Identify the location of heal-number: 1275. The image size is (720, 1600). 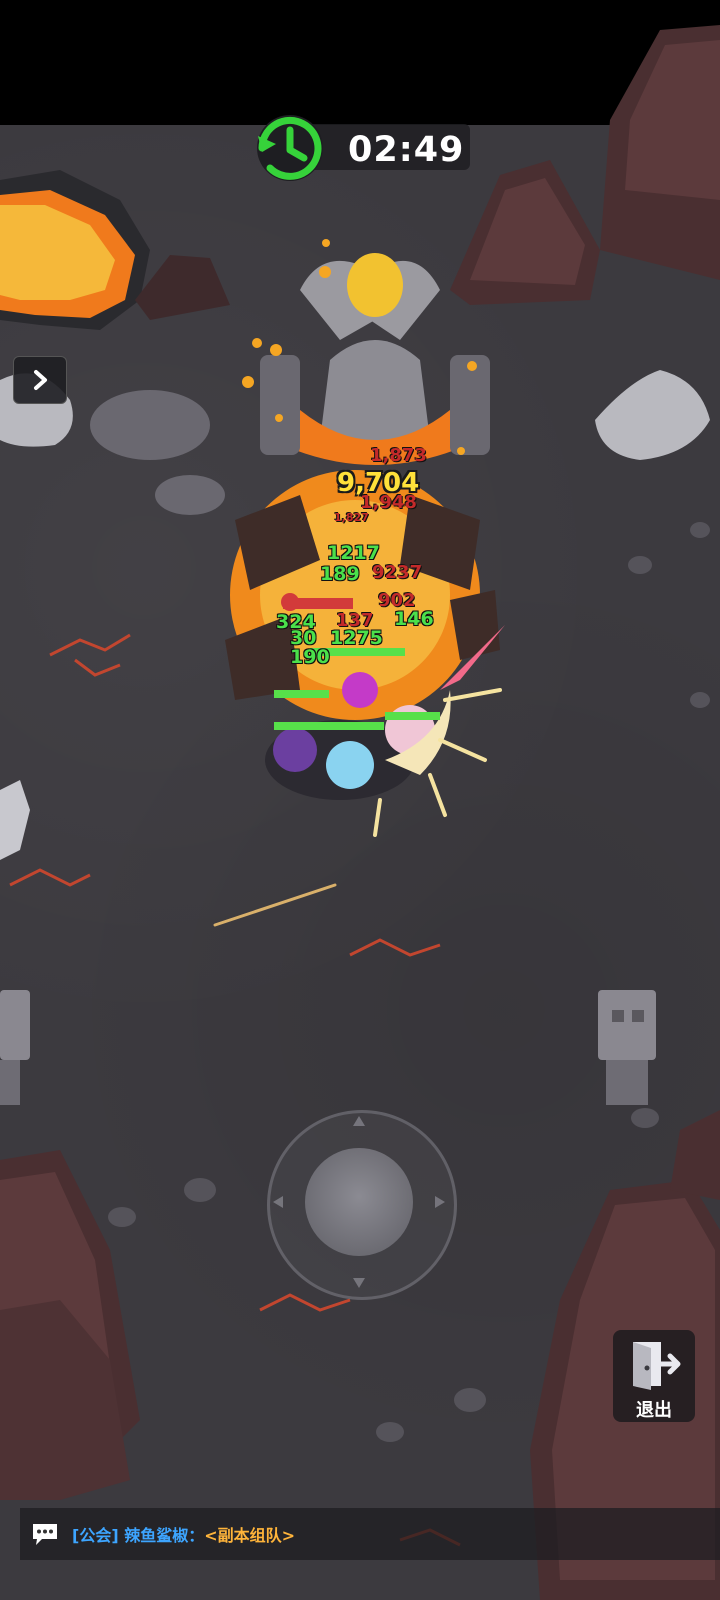
(356, 638).